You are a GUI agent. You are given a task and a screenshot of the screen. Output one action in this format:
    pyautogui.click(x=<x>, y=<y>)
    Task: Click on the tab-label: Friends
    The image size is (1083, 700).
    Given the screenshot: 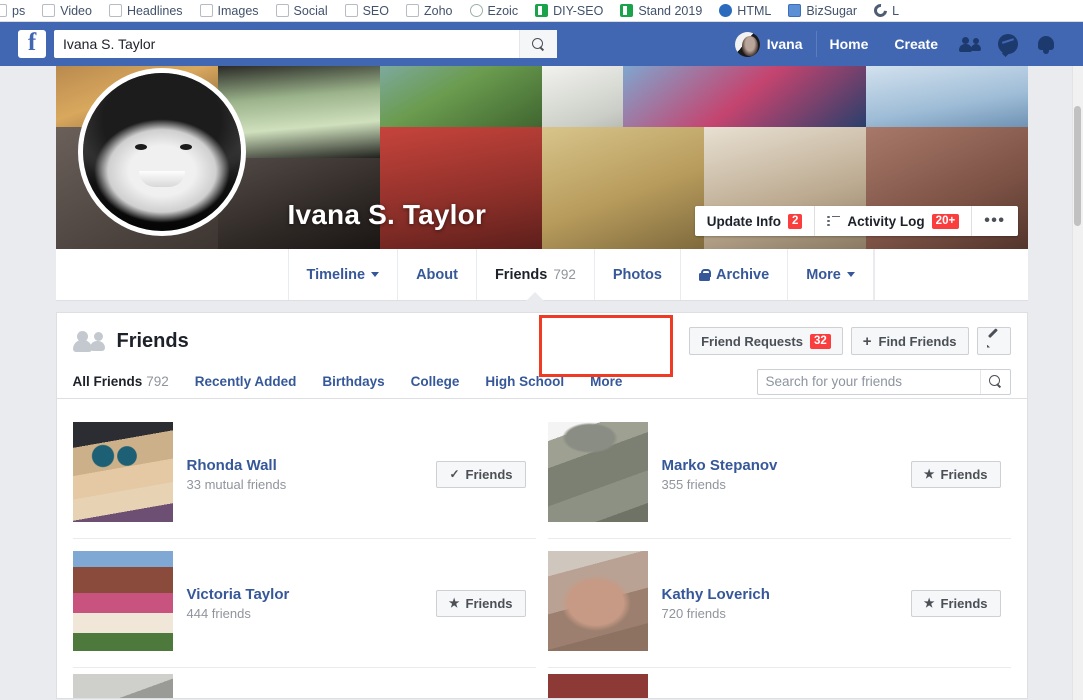 What is the action you would take?
    pyautogui.click(x=521, y=274)
    